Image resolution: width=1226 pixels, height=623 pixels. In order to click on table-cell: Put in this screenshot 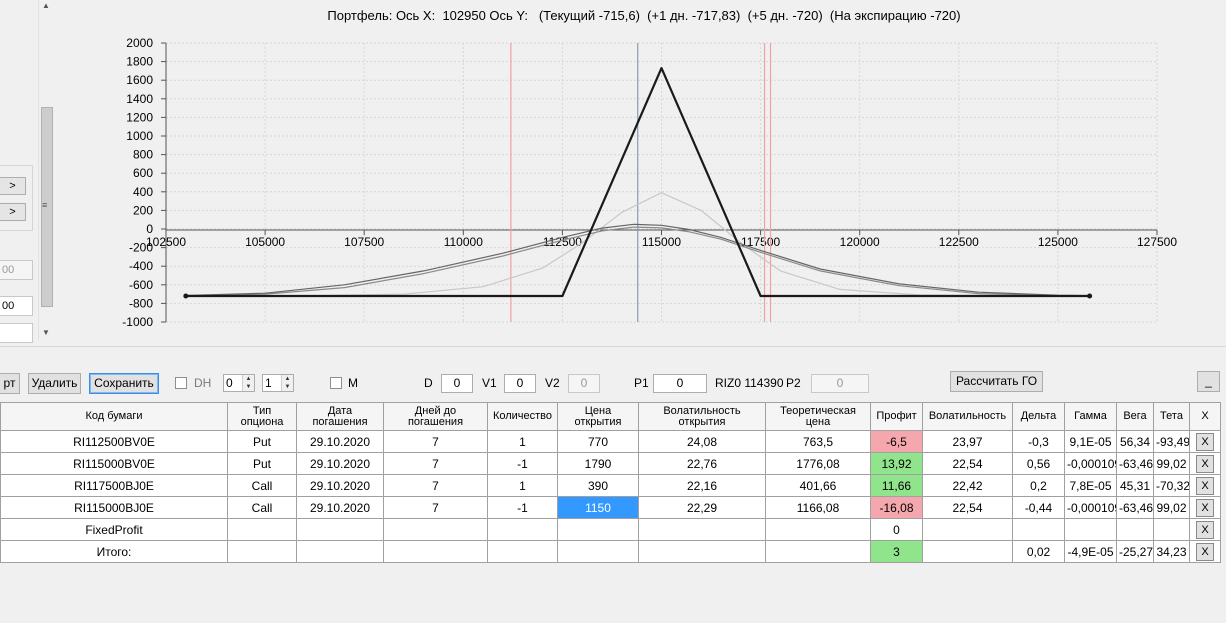, I will do `click(262, 463)`.